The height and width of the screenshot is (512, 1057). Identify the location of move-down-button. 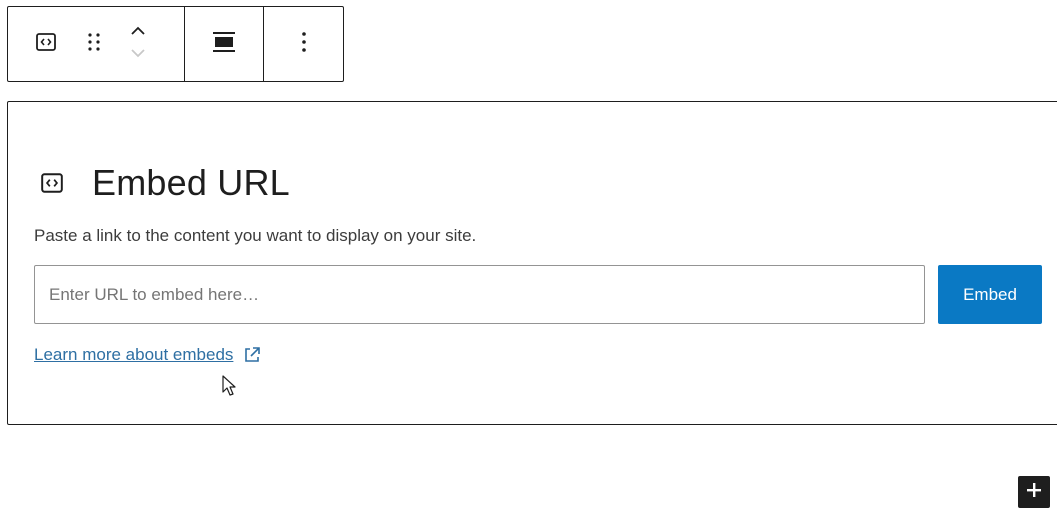
(138, 55).